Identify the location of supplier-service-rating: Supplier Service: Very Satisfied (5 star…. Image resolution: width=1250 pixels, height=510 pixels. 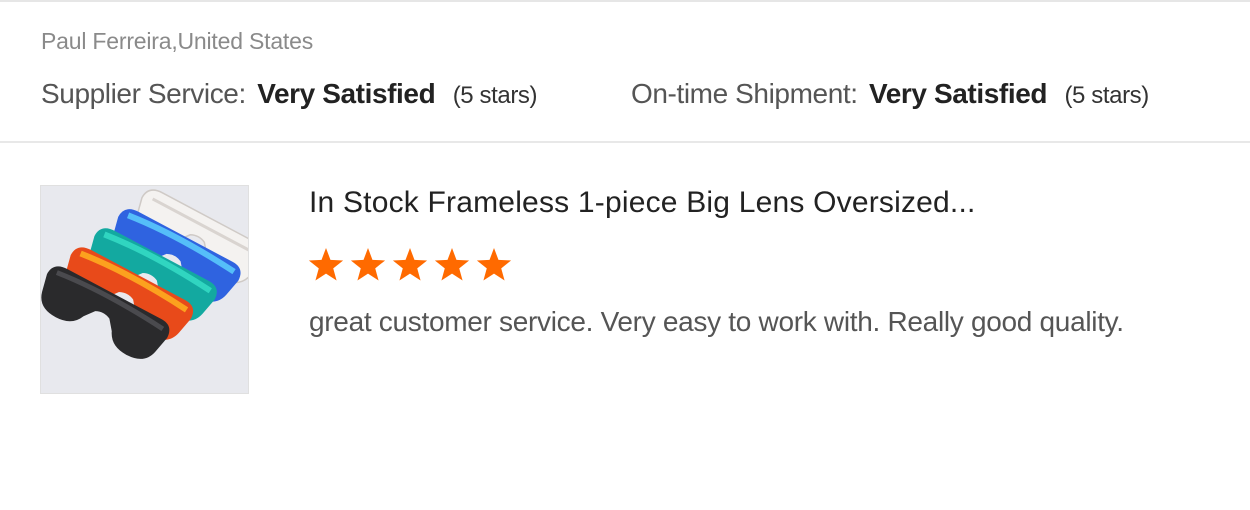
(289, 95).